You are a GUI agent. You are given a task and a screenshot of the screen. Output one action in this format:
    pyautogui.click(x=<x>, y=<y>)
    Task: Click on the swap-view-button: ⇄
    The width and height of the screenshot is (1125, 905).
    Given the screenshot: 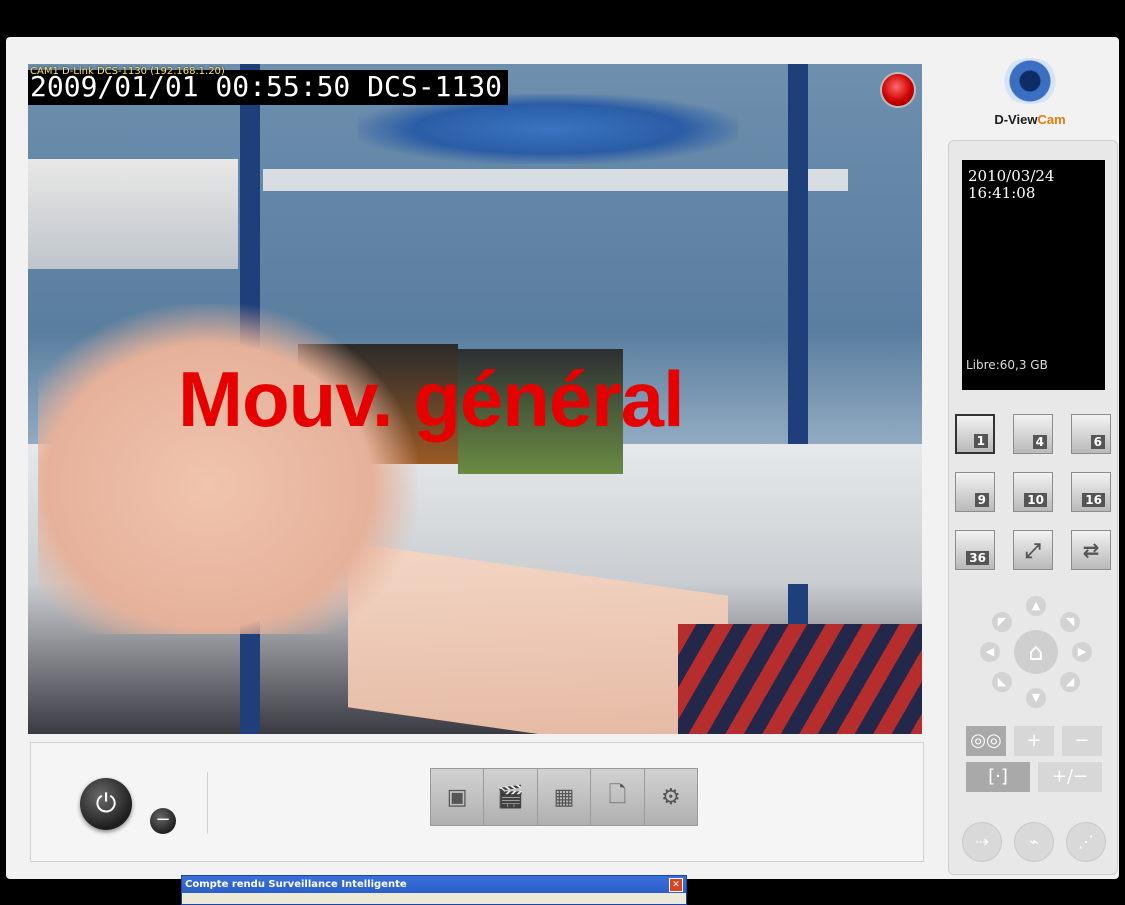 What is the action you would take?
    pyautogui.click(x=1091, y=550)
    